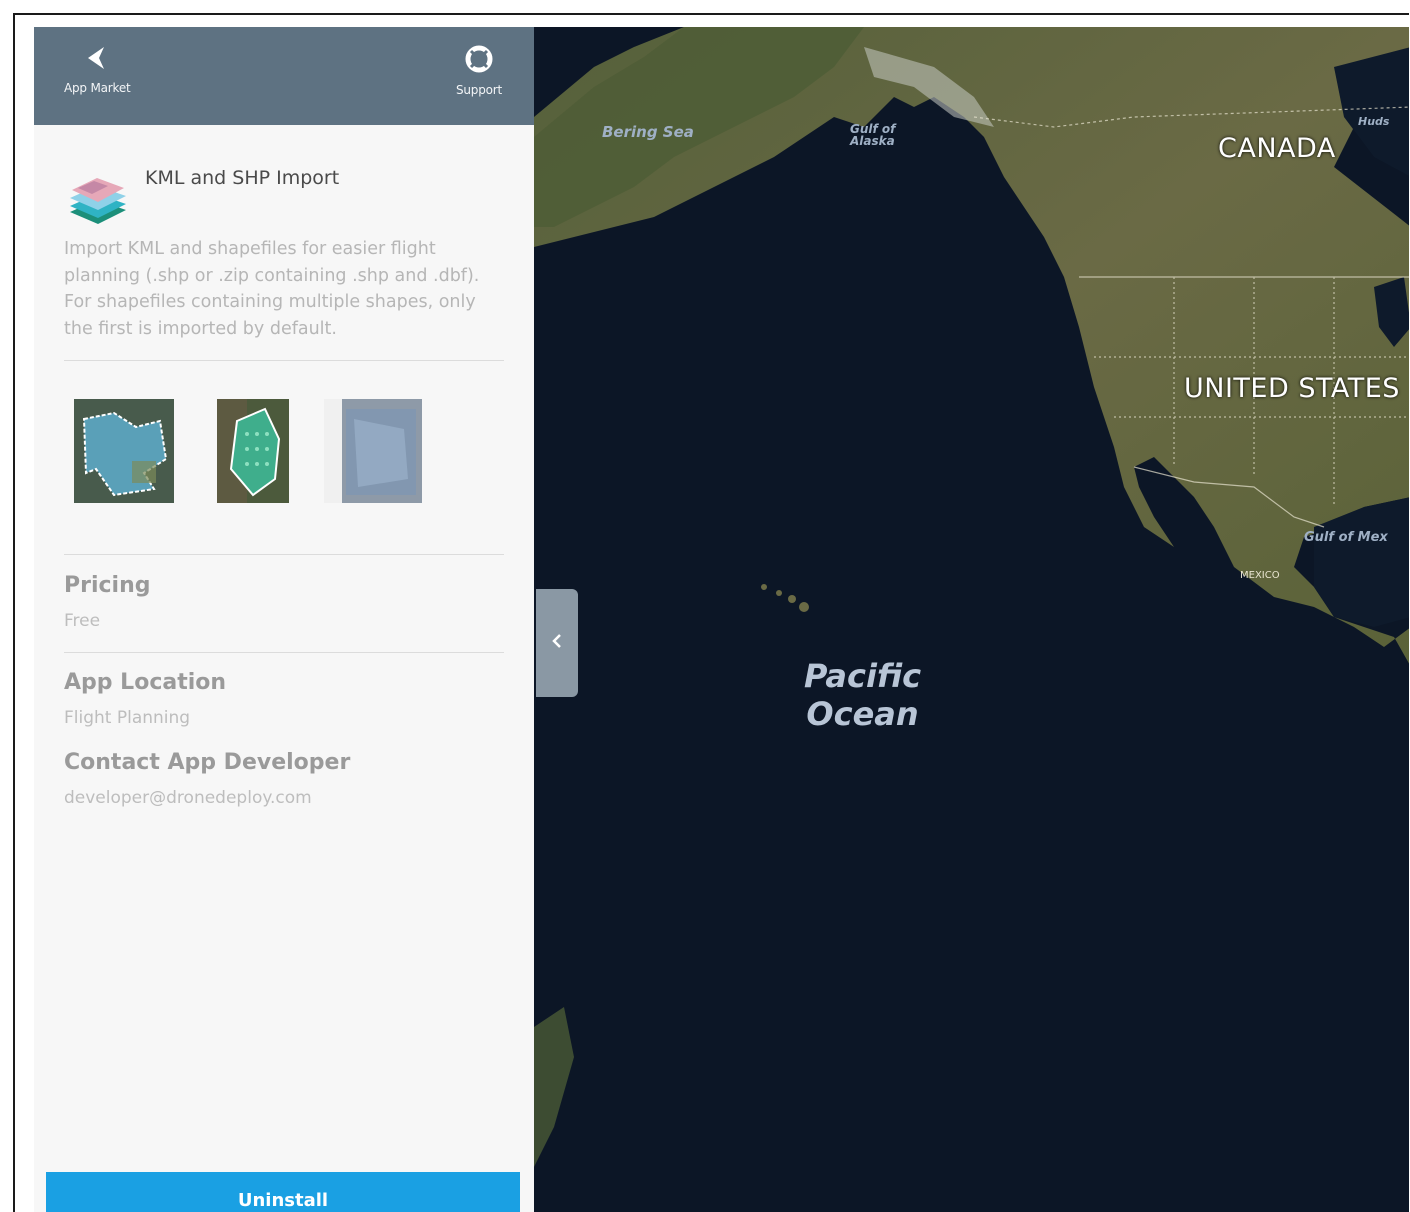 The width and height of the screenshot is (1410, 1212). Describe the element at coordinates (872, 141) in the screenshot. I see `gulf-of-alaska-line2: Alaska` at that location.